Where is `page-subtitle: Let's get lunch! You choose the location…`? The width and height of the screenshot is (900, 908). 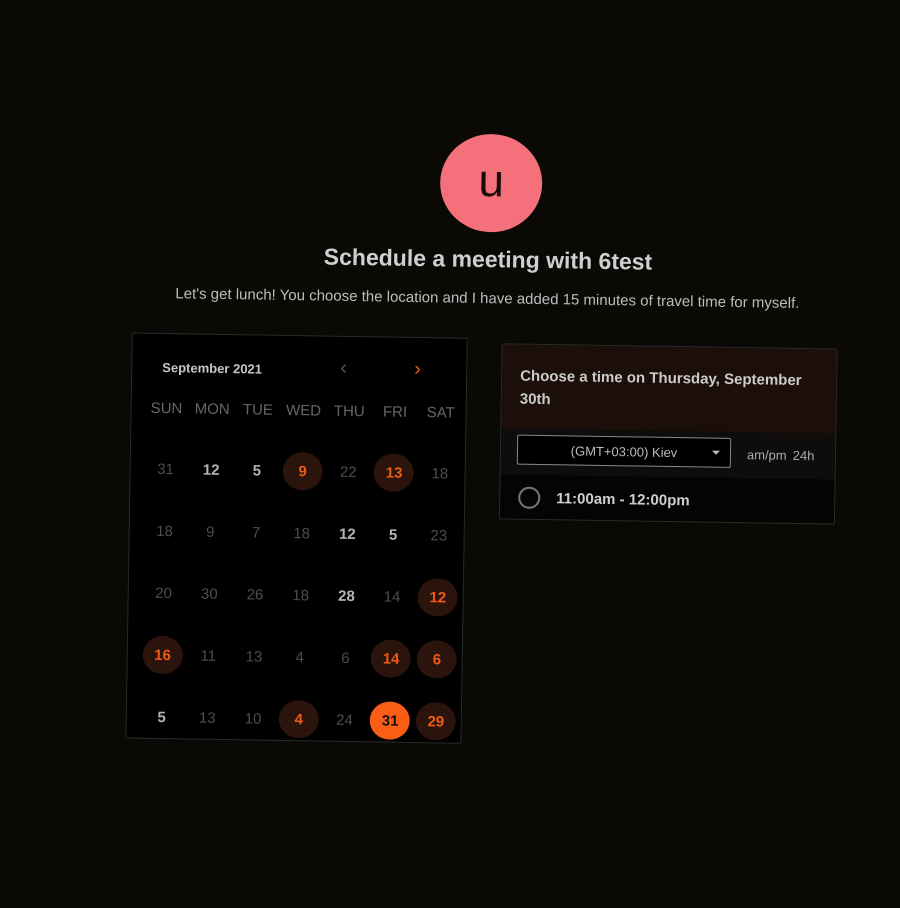
page-subtitle: Let's get lunch! You choose the location… is located at coordinates (487, 298).